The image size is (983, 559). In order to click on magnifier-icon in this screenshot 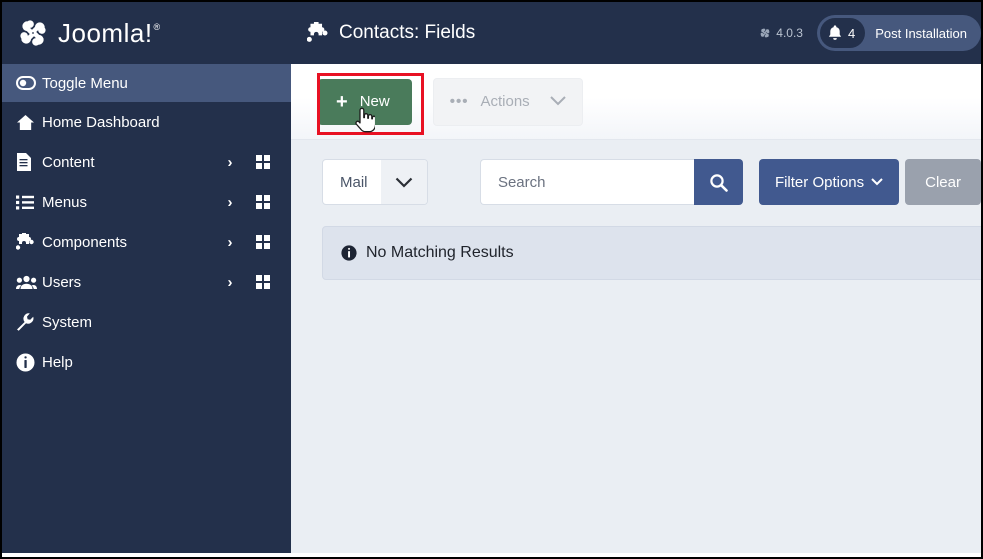, I will do `click(719, 182)`.